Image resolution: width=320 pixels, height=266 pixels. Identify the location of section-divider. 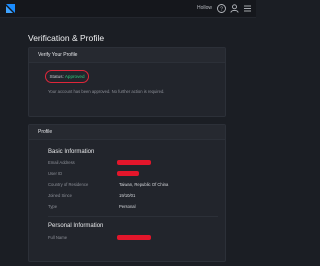
(133, 216).